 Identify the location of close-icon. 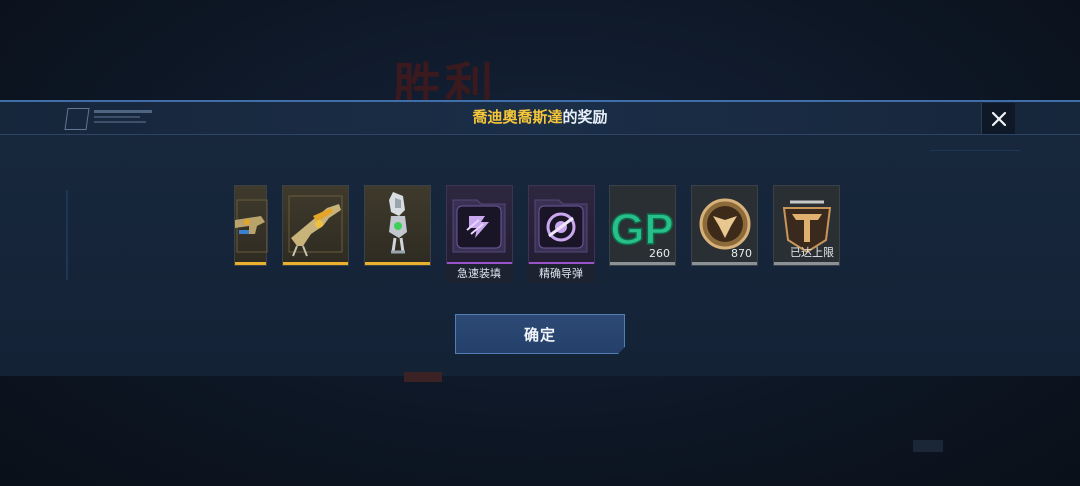
(998, 118).